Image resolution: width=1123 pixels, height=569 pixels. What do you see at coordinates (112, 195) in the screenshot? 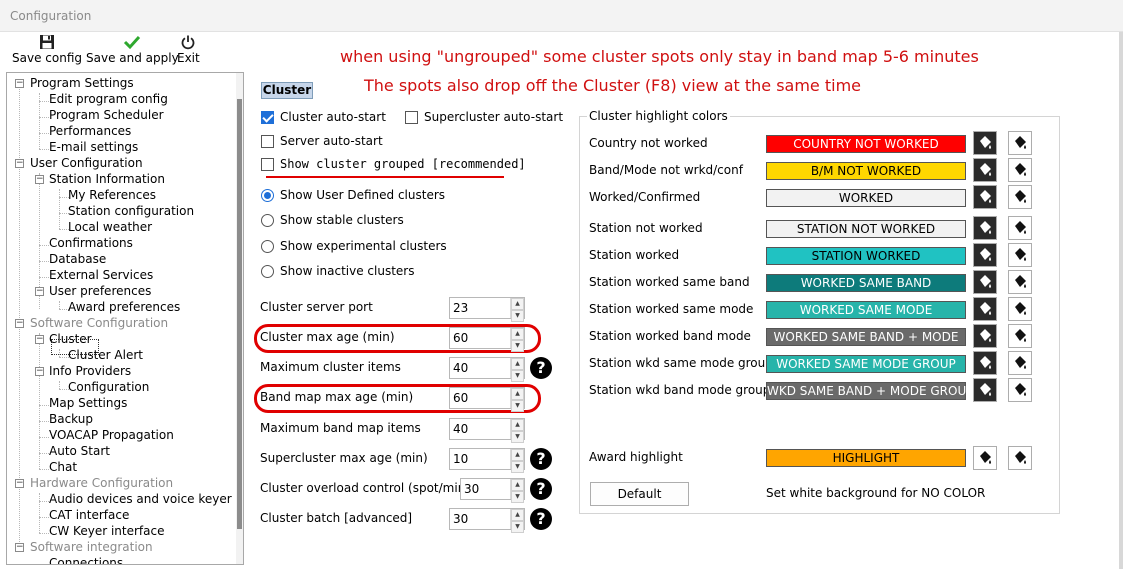
I see `tree-item-my-references: My References` at bounding box center [112, 195].